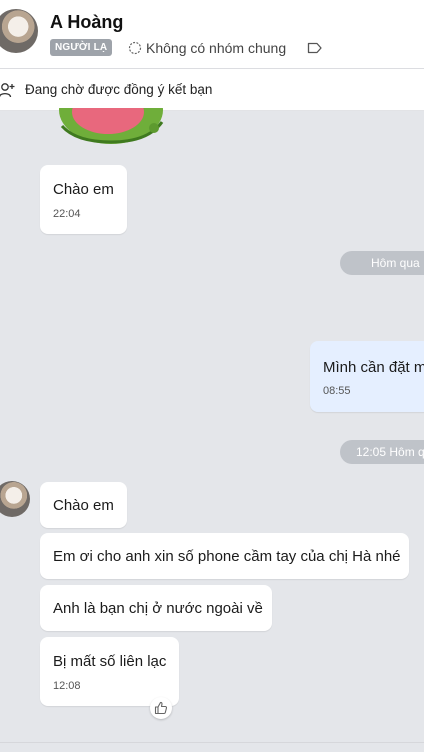 The image size is (424, 752). Describe the element at coordinates (86, 22) in the screenshot. I see `contact-name: A Hoàng` at that location.